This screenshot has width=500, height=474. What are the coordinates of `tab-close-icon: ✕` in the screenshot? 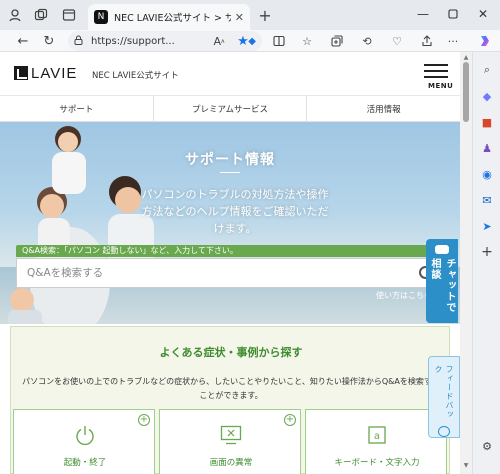 It's located at (239, 17).